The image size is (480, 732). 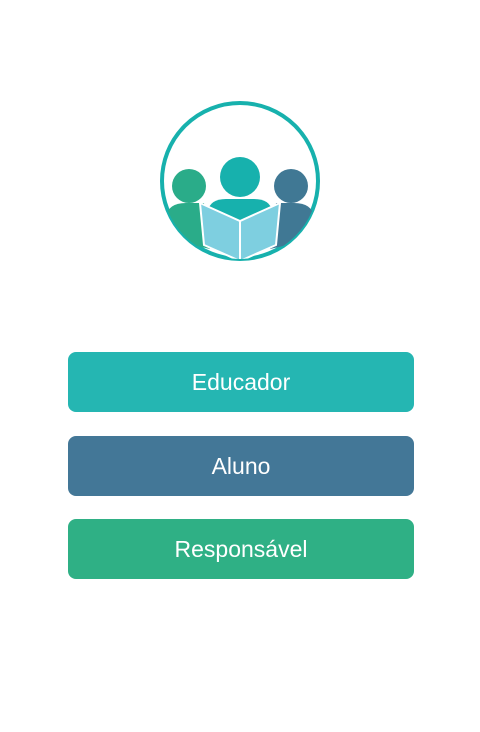 I want to click on people-reading-book-icon, so click(x=240, y=181).